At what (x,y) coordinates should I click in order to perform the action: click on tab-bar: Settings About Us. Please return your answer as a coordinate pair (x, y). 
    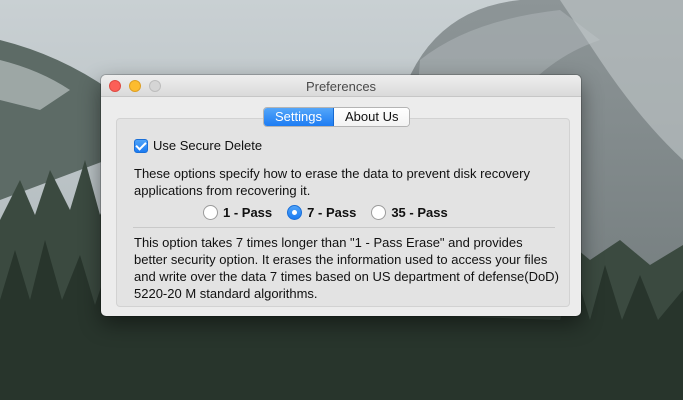
    Looking at the image, I should click on (337, 117).